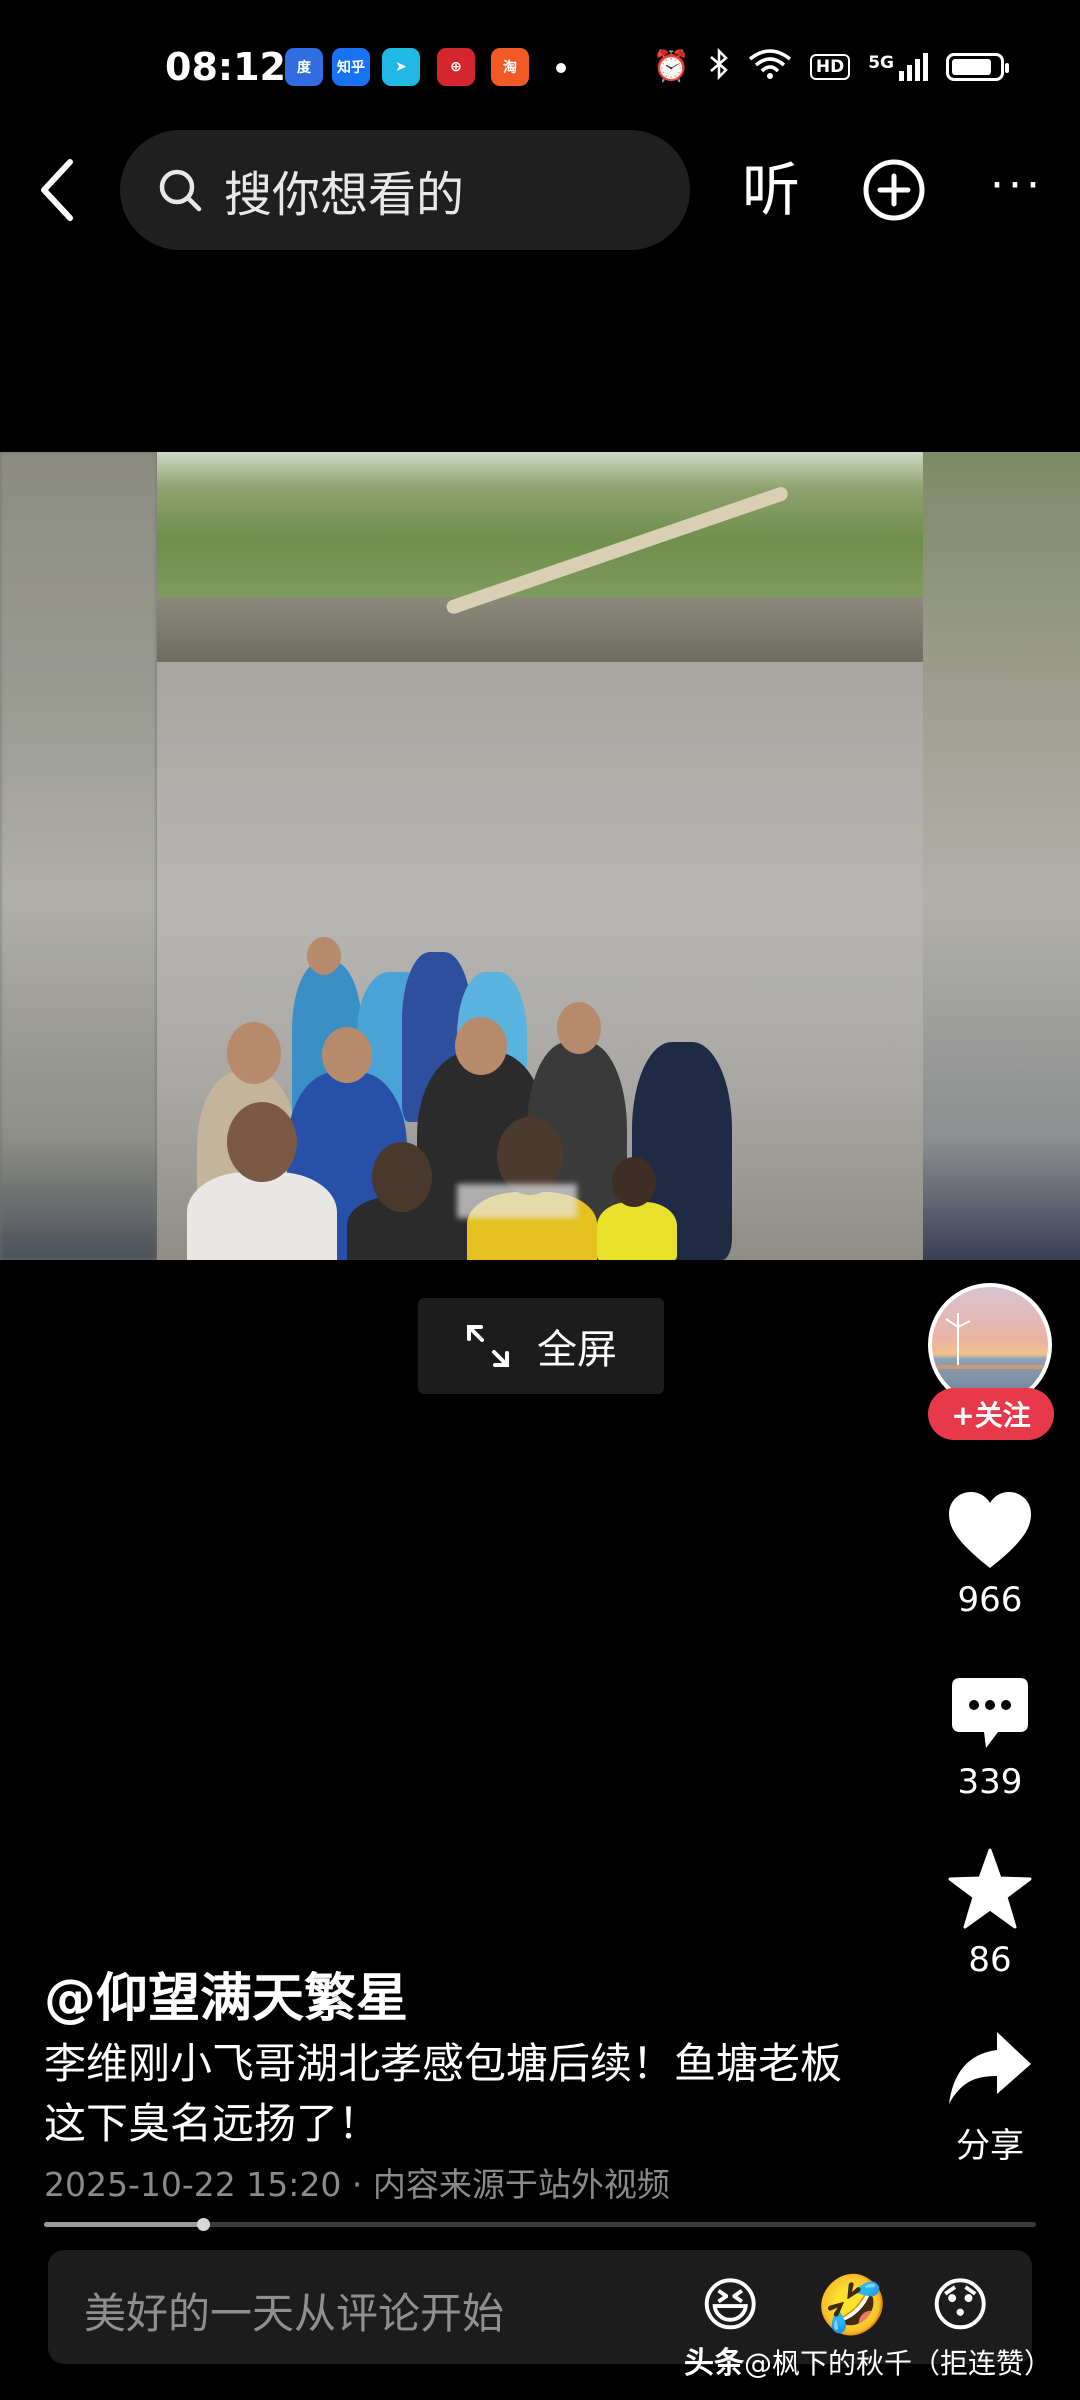 The width and height of the screenshot is (1080, 2400). What do you see at coordinates (540, 632) in the screenshot?
I see `mud-bank` at bounding box center [540, 632].